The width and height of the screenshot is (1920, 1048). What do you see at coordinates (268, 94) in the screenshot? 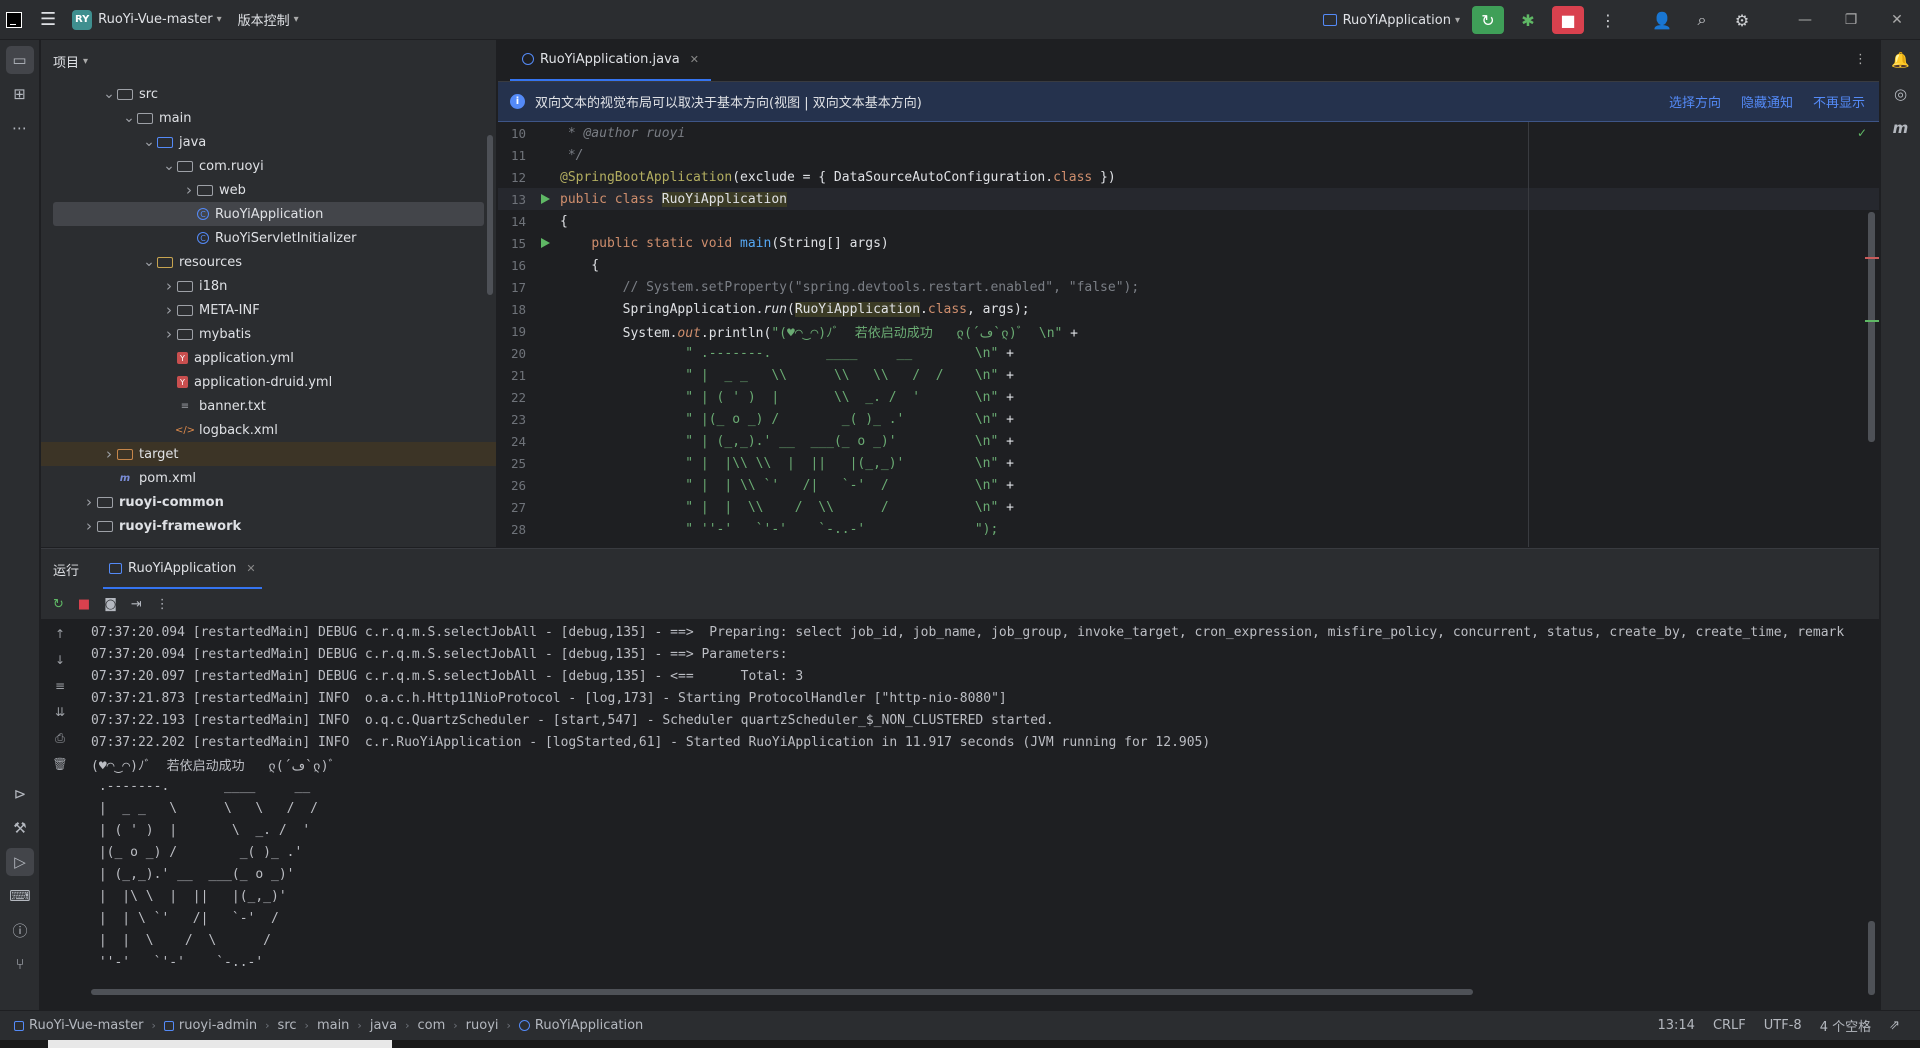
I see `tree-item: ⌄ src` at bounding box center [268, 94].